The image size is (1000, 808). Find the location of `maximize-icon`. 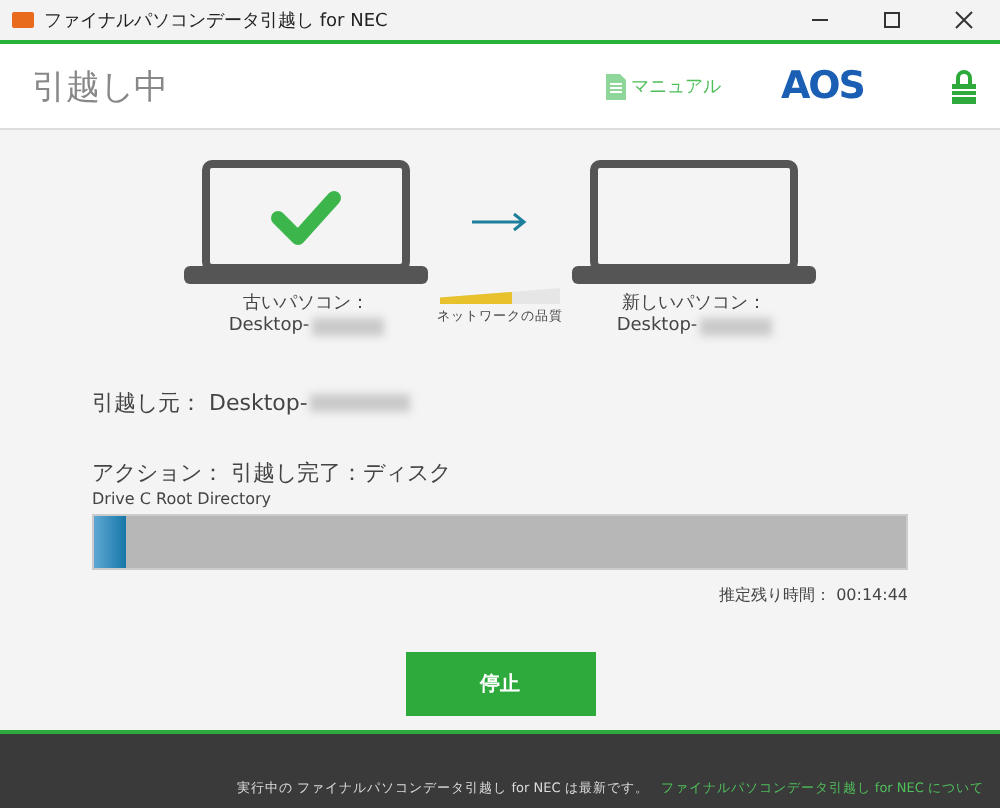

maximize-icon is located at coordinates (892, 20).